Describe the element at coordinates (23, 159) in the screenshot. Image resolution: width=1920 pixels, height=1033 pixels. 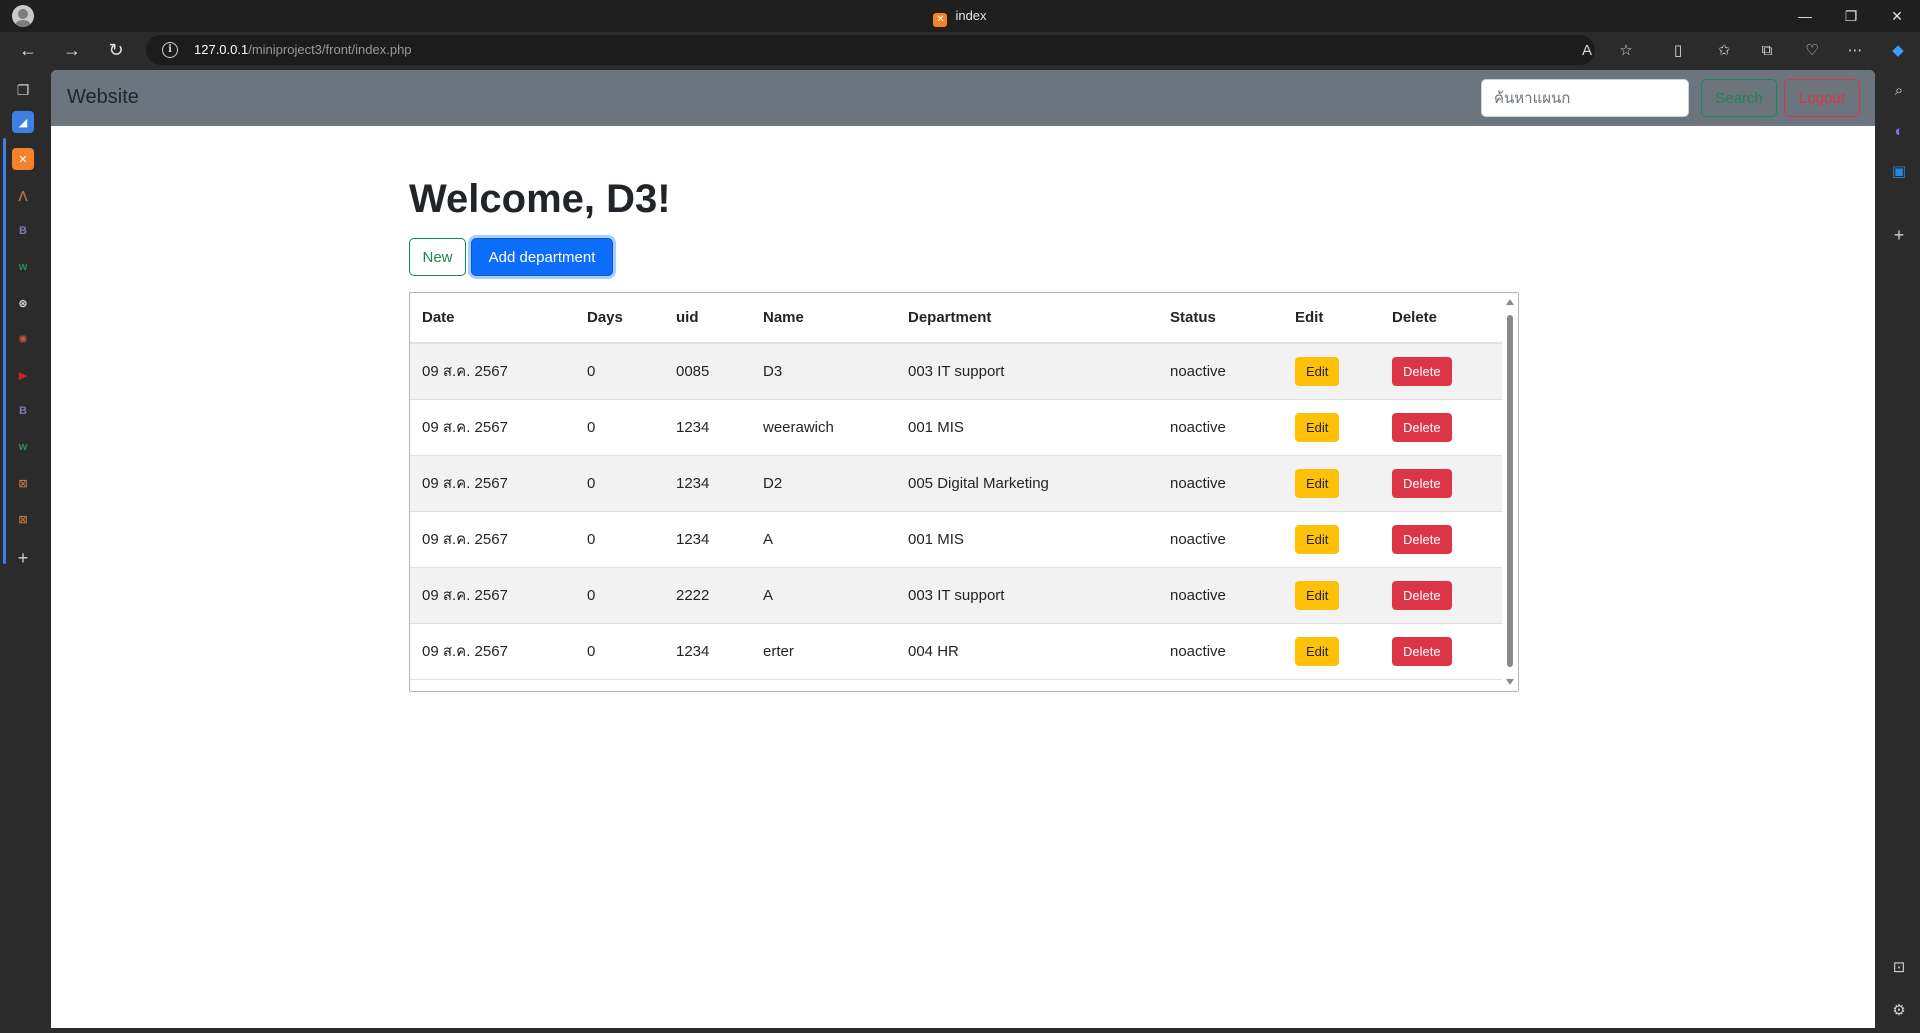
I see `tab-xampp-icon: ✕` at that location.